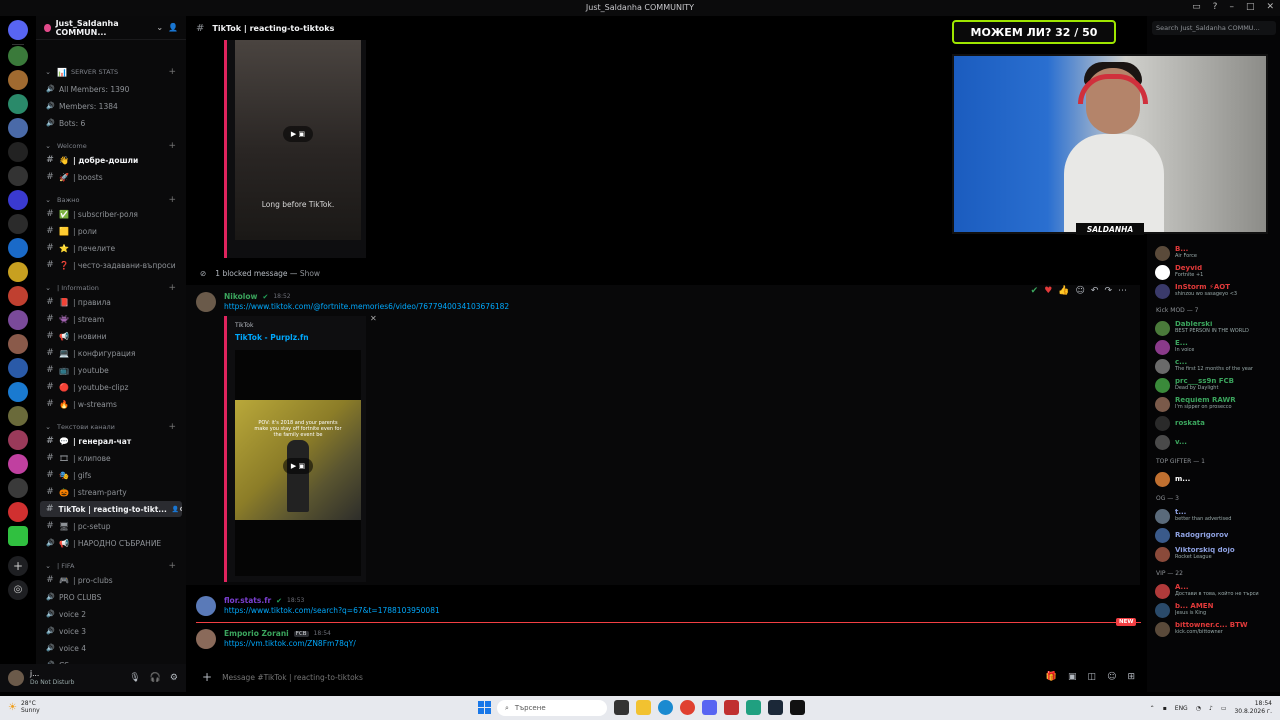  I want to click on sidebar-channel: # 🎞 | клипове, so click(111, 458).